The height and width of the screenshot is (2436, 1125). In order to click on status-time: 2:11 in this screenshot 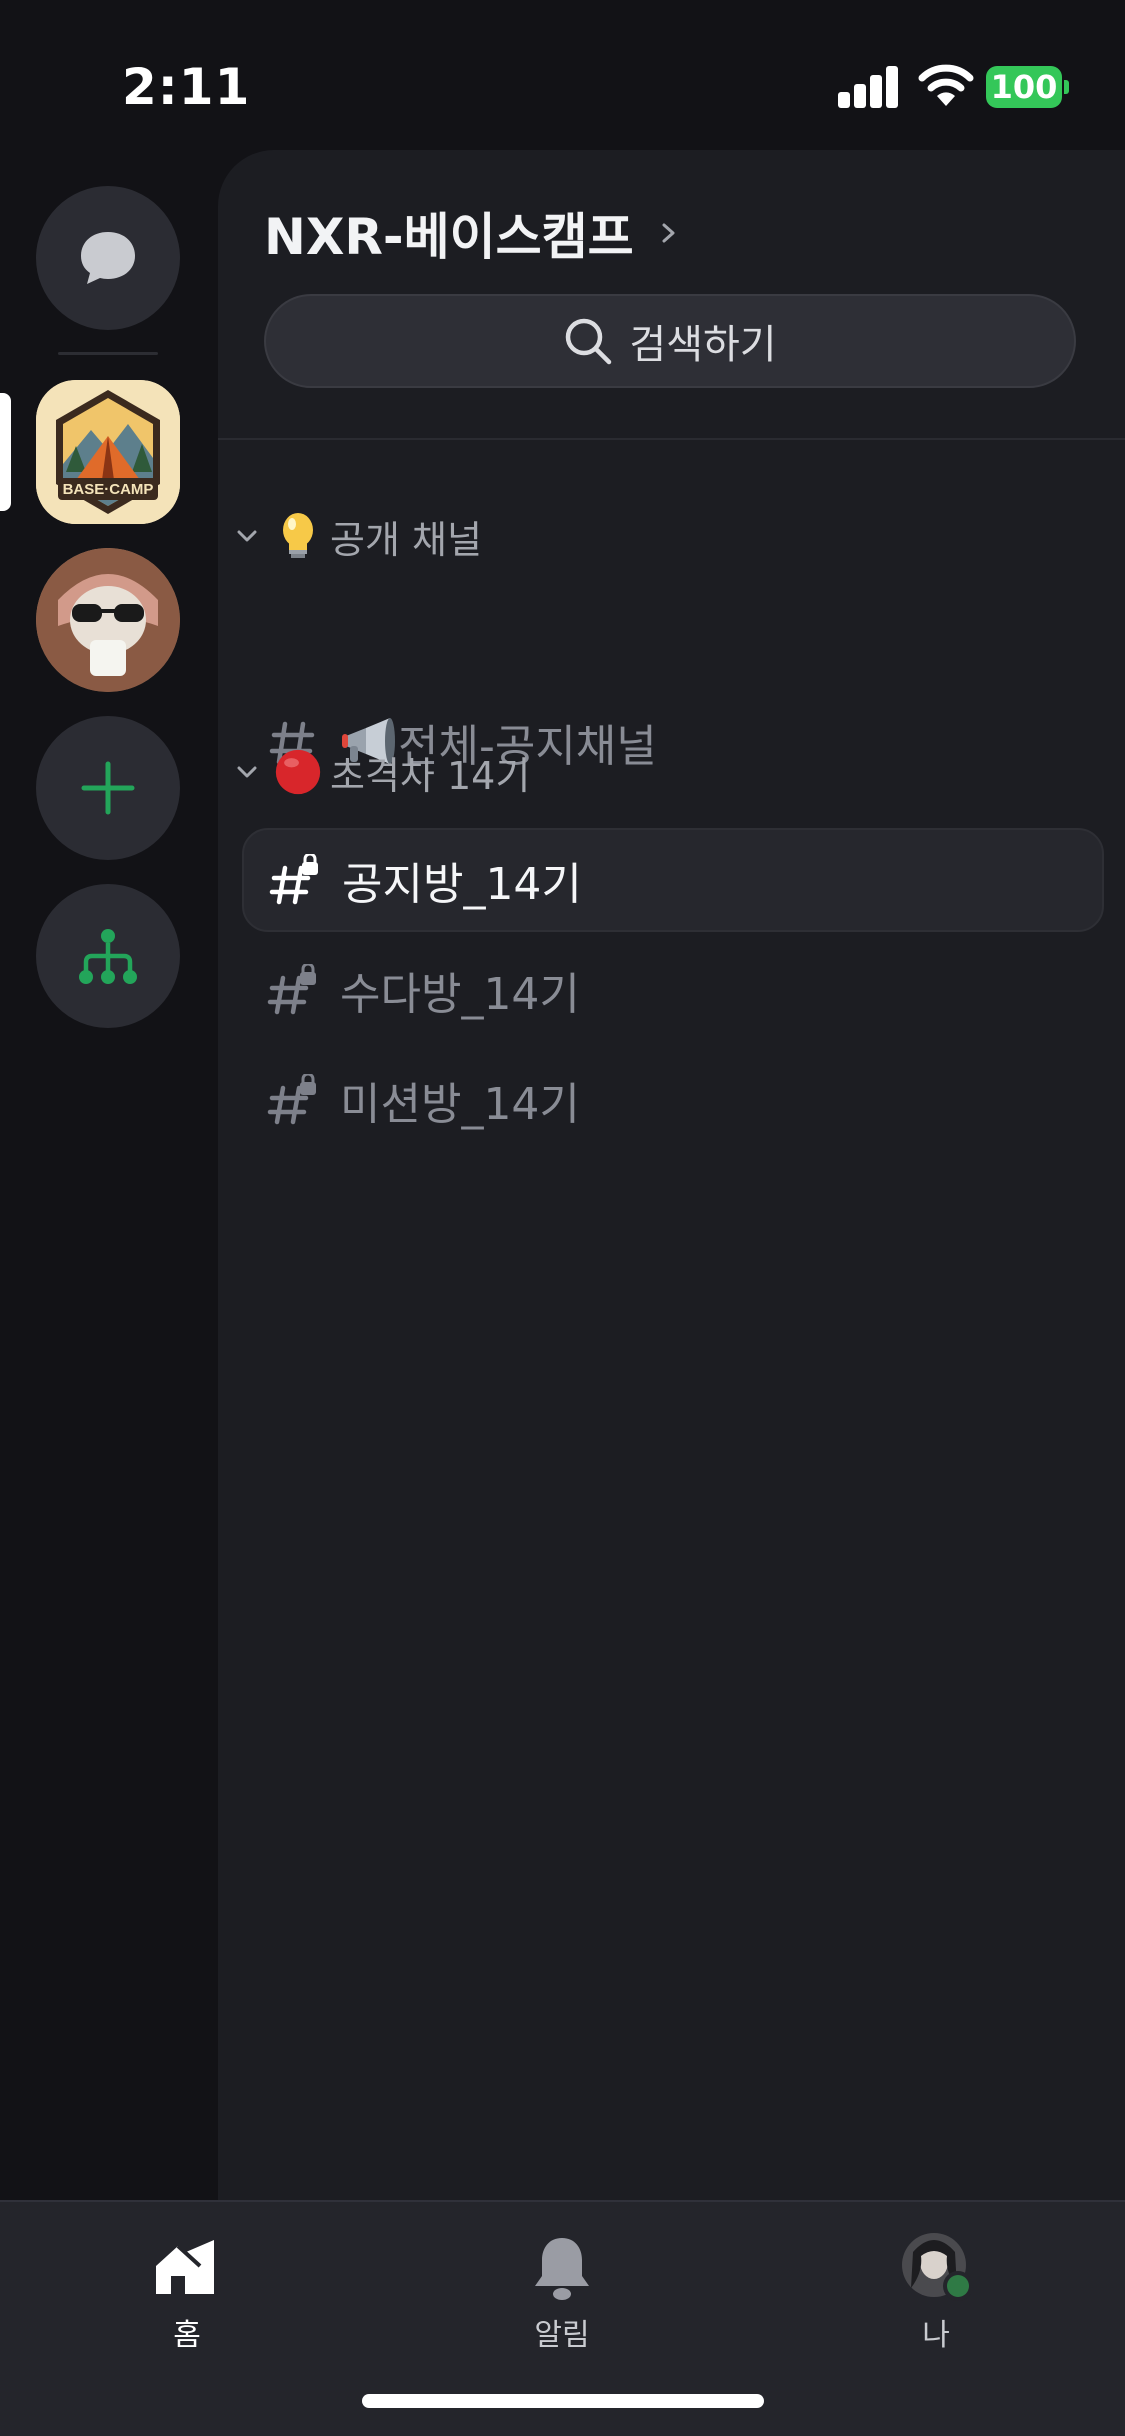, I will do `click(186, 87)`.